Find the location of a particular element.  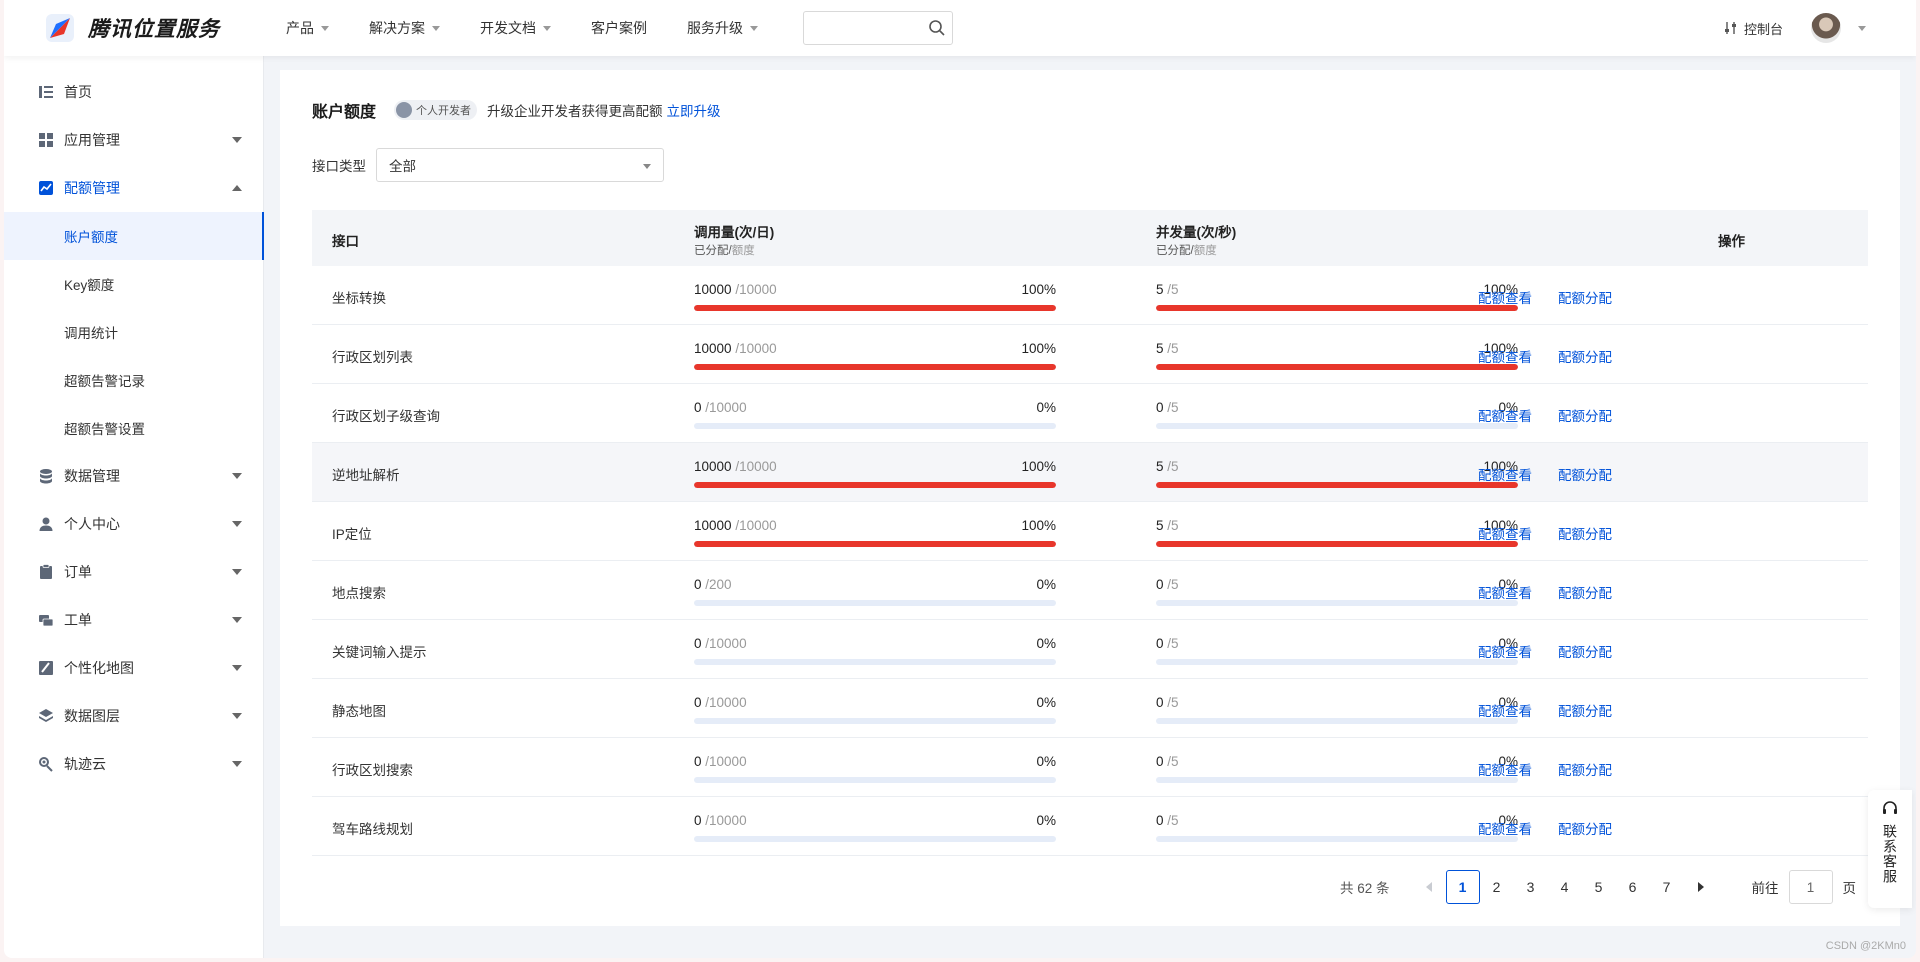

page-4-button: 4 is located at coordinates (1565, 887).